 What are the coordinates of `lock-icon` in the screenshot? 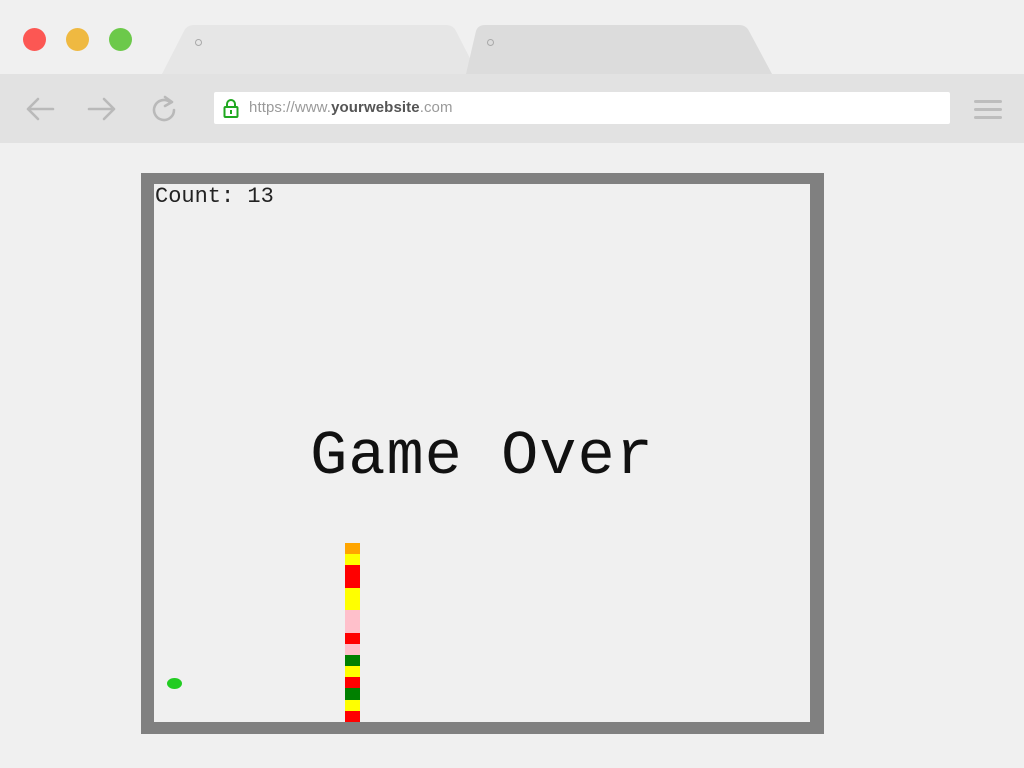 It's located at (231, 108).